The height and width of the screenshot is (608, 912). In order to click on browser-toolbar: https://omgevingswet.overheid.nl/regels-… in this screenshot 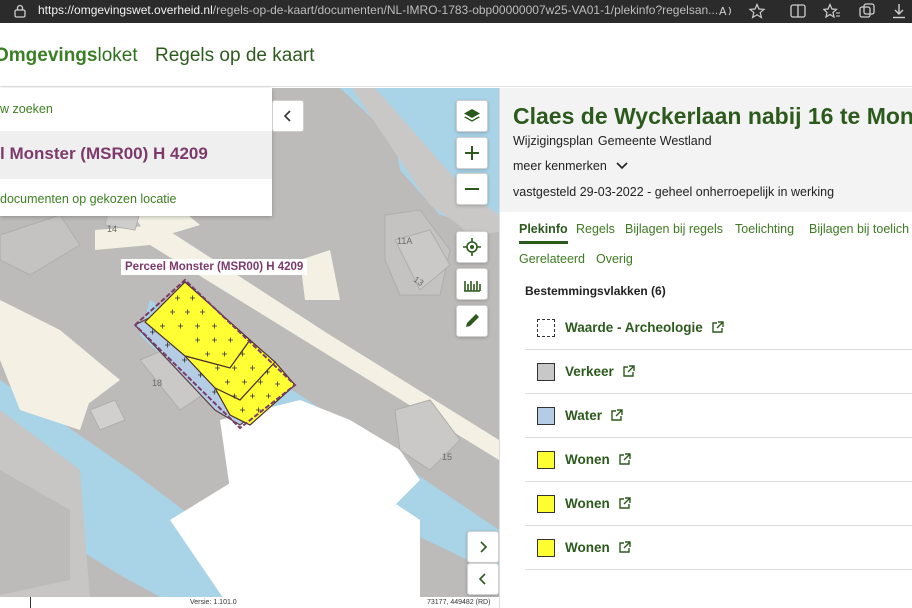, I will do `click(456, 11)`.